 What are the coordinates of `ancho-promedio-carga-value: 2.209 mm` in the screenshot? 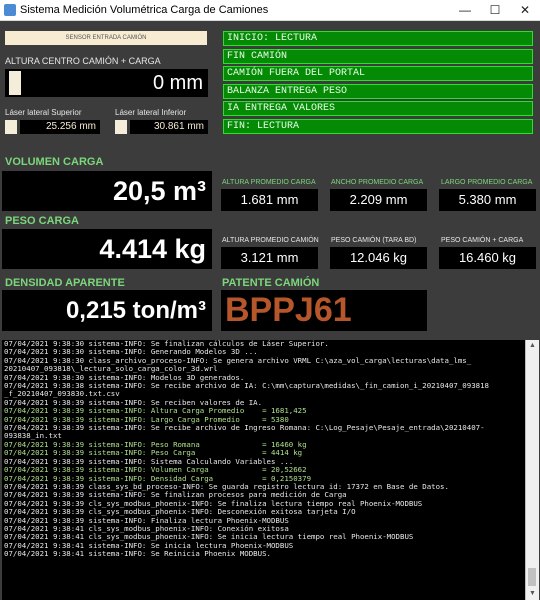 It's located at (378, 200).